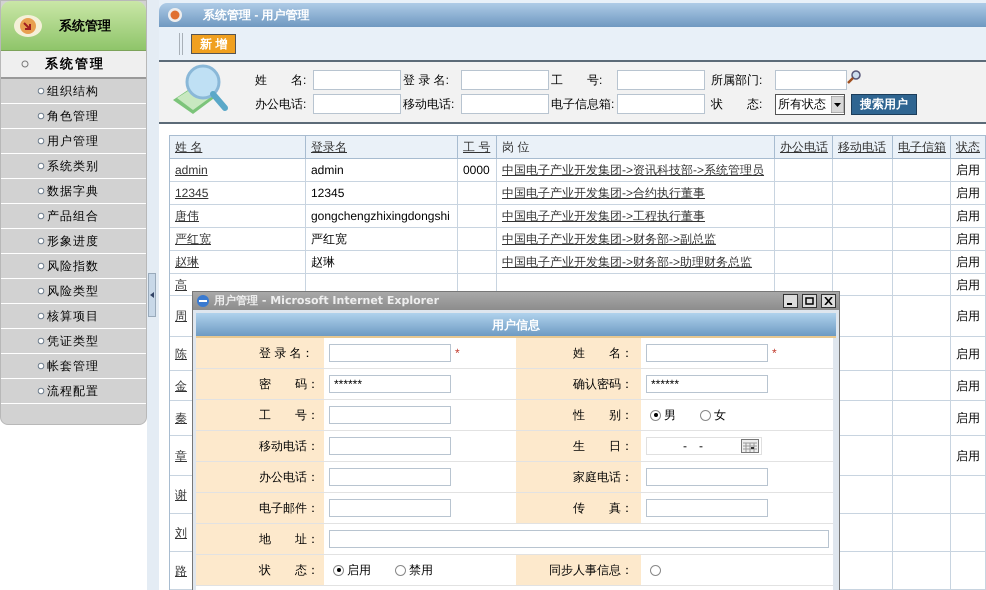  I want to click on column-header: 岗 位, so click(636, 147).